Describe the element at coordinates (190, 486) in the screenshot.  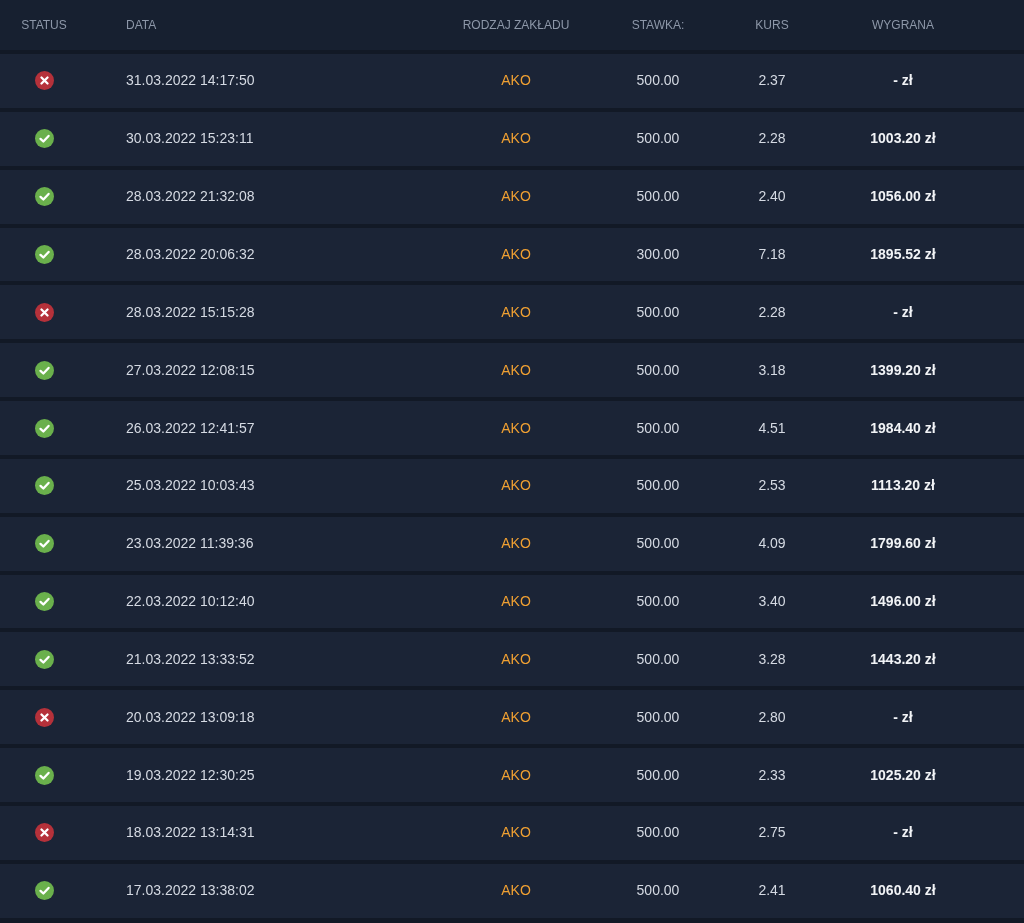
I see `date-cell-text: 25.03.2022 10:03:43` at that location.